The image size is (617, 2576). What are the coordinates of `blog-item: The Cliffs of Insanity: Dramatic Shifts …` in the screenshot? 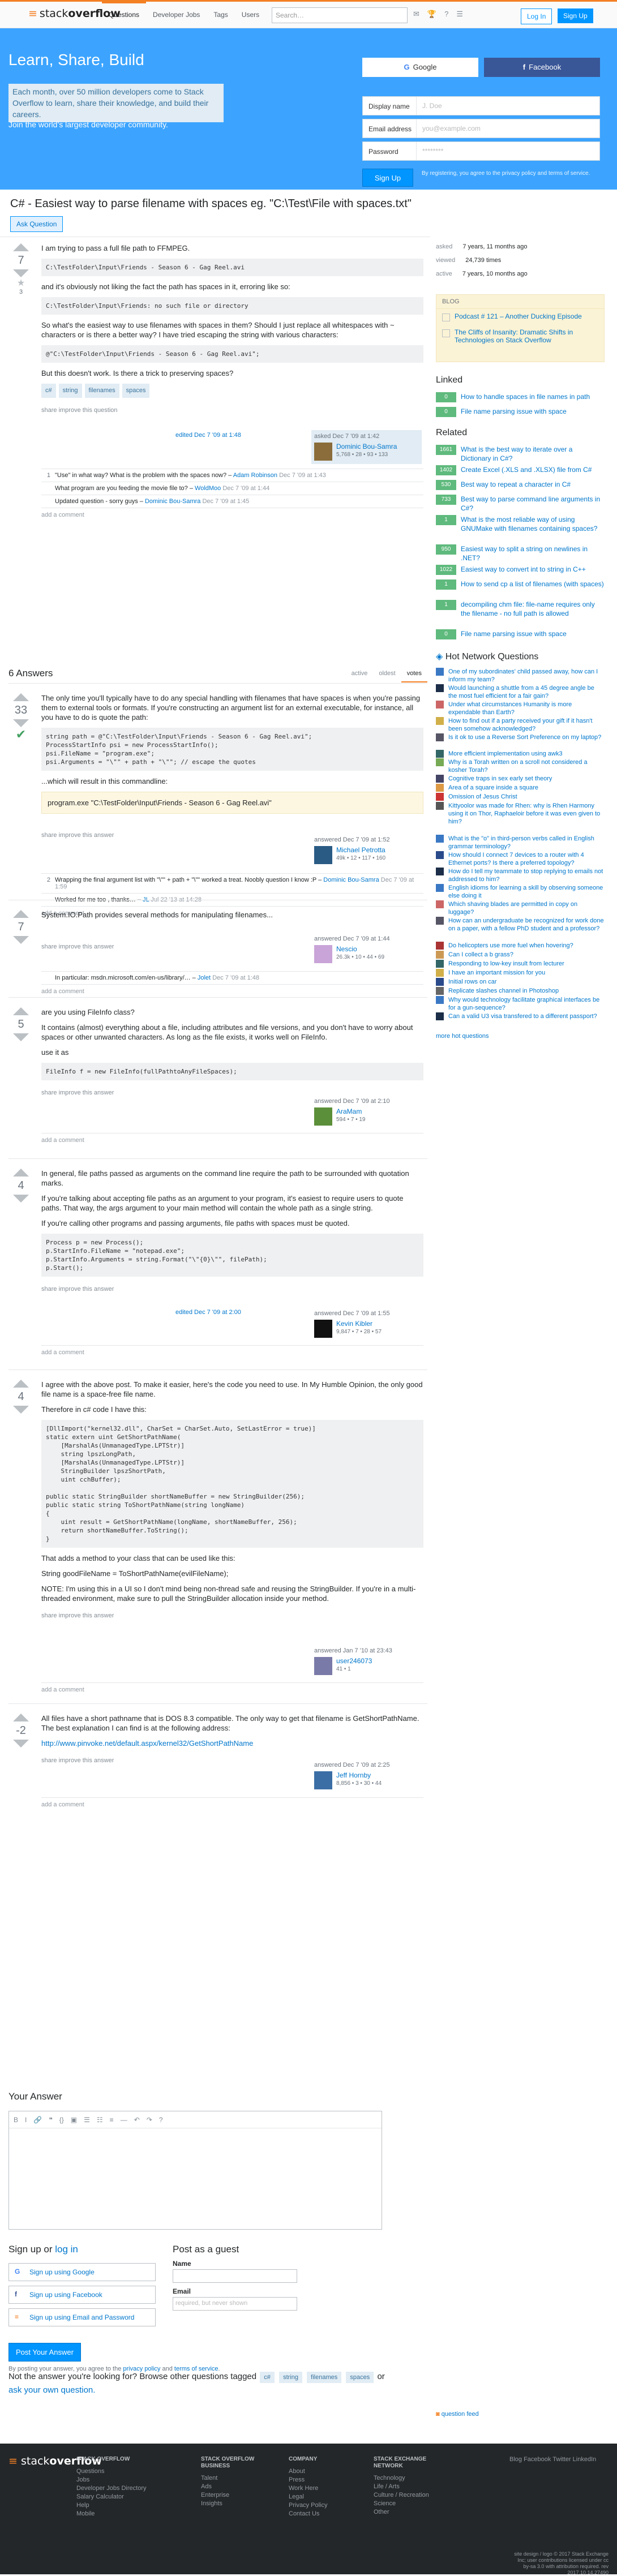 It's located at (520, 336).